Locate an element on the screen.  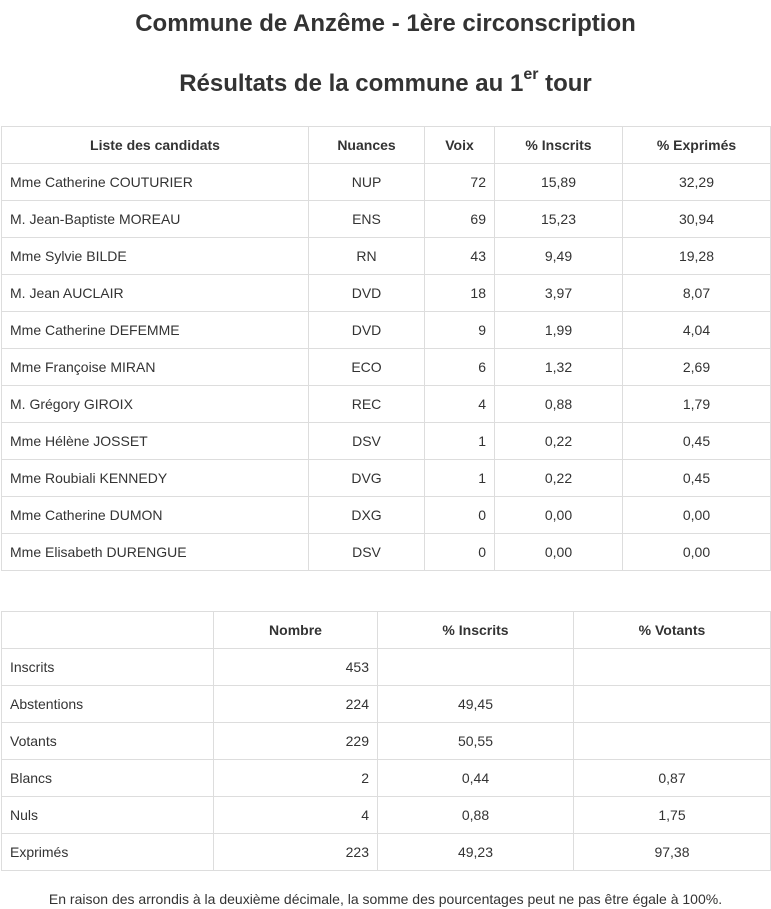
candidate-name: M. Grégory GIROIX is located at coordinates (155, 404).